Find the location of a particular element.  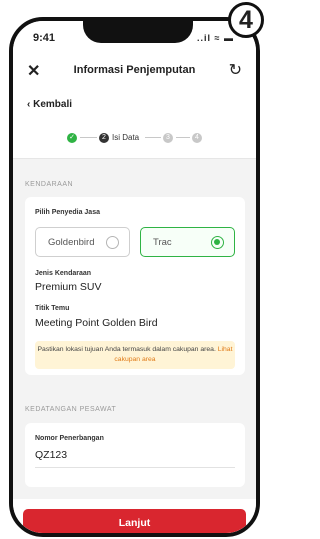

progress-stepper: ✓ 2 Isi Data 3 4 is located at coordinates (134, 139).